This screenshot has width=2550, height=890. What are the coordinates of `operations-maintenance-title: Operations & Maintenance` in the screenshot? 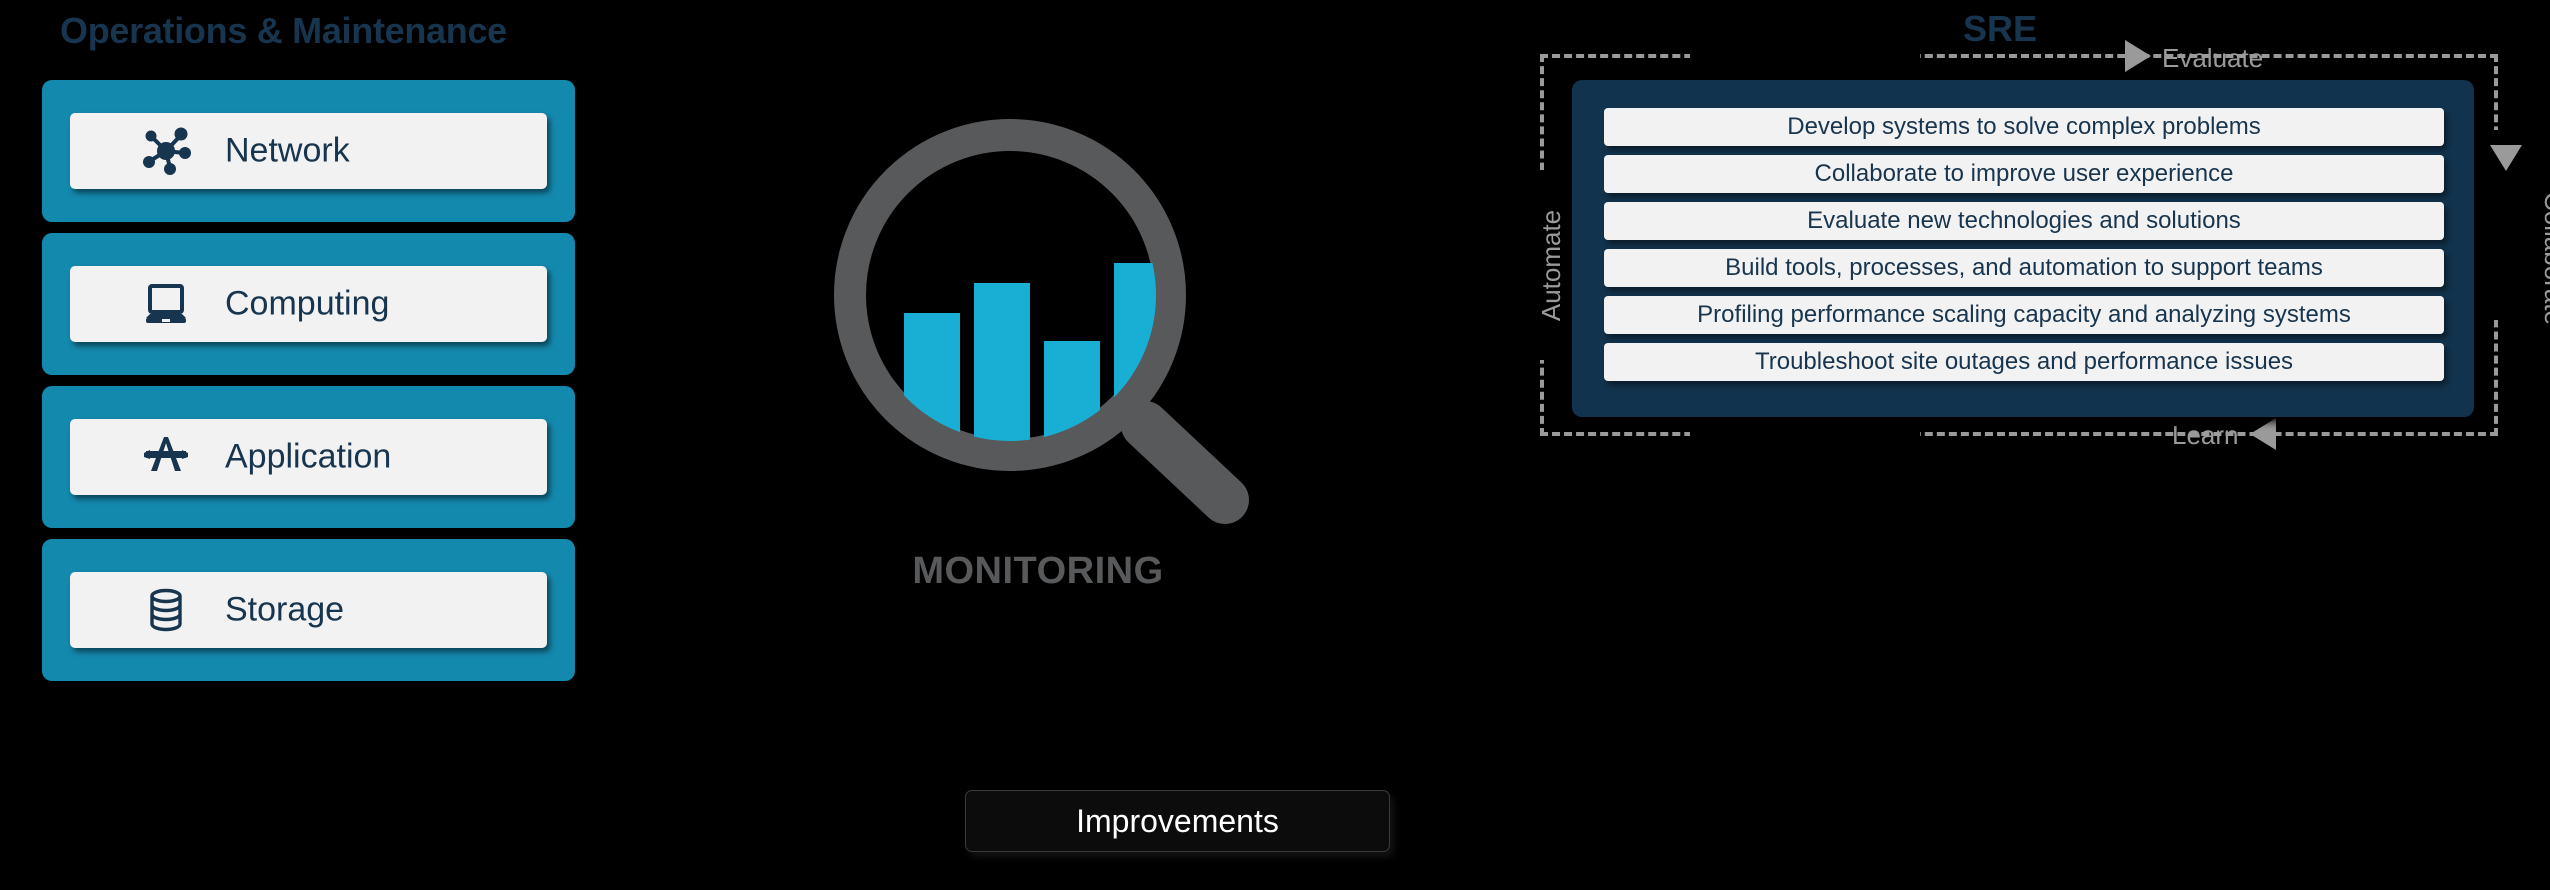 It's located at (283, 30).